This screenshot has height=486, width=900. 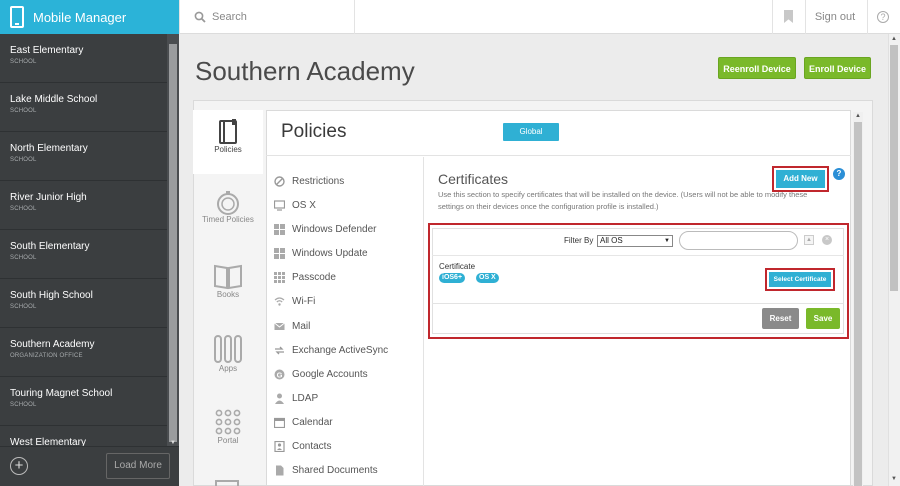 I want to click on policy-item-label: Wi-Fi, so click(x=304, y=301).